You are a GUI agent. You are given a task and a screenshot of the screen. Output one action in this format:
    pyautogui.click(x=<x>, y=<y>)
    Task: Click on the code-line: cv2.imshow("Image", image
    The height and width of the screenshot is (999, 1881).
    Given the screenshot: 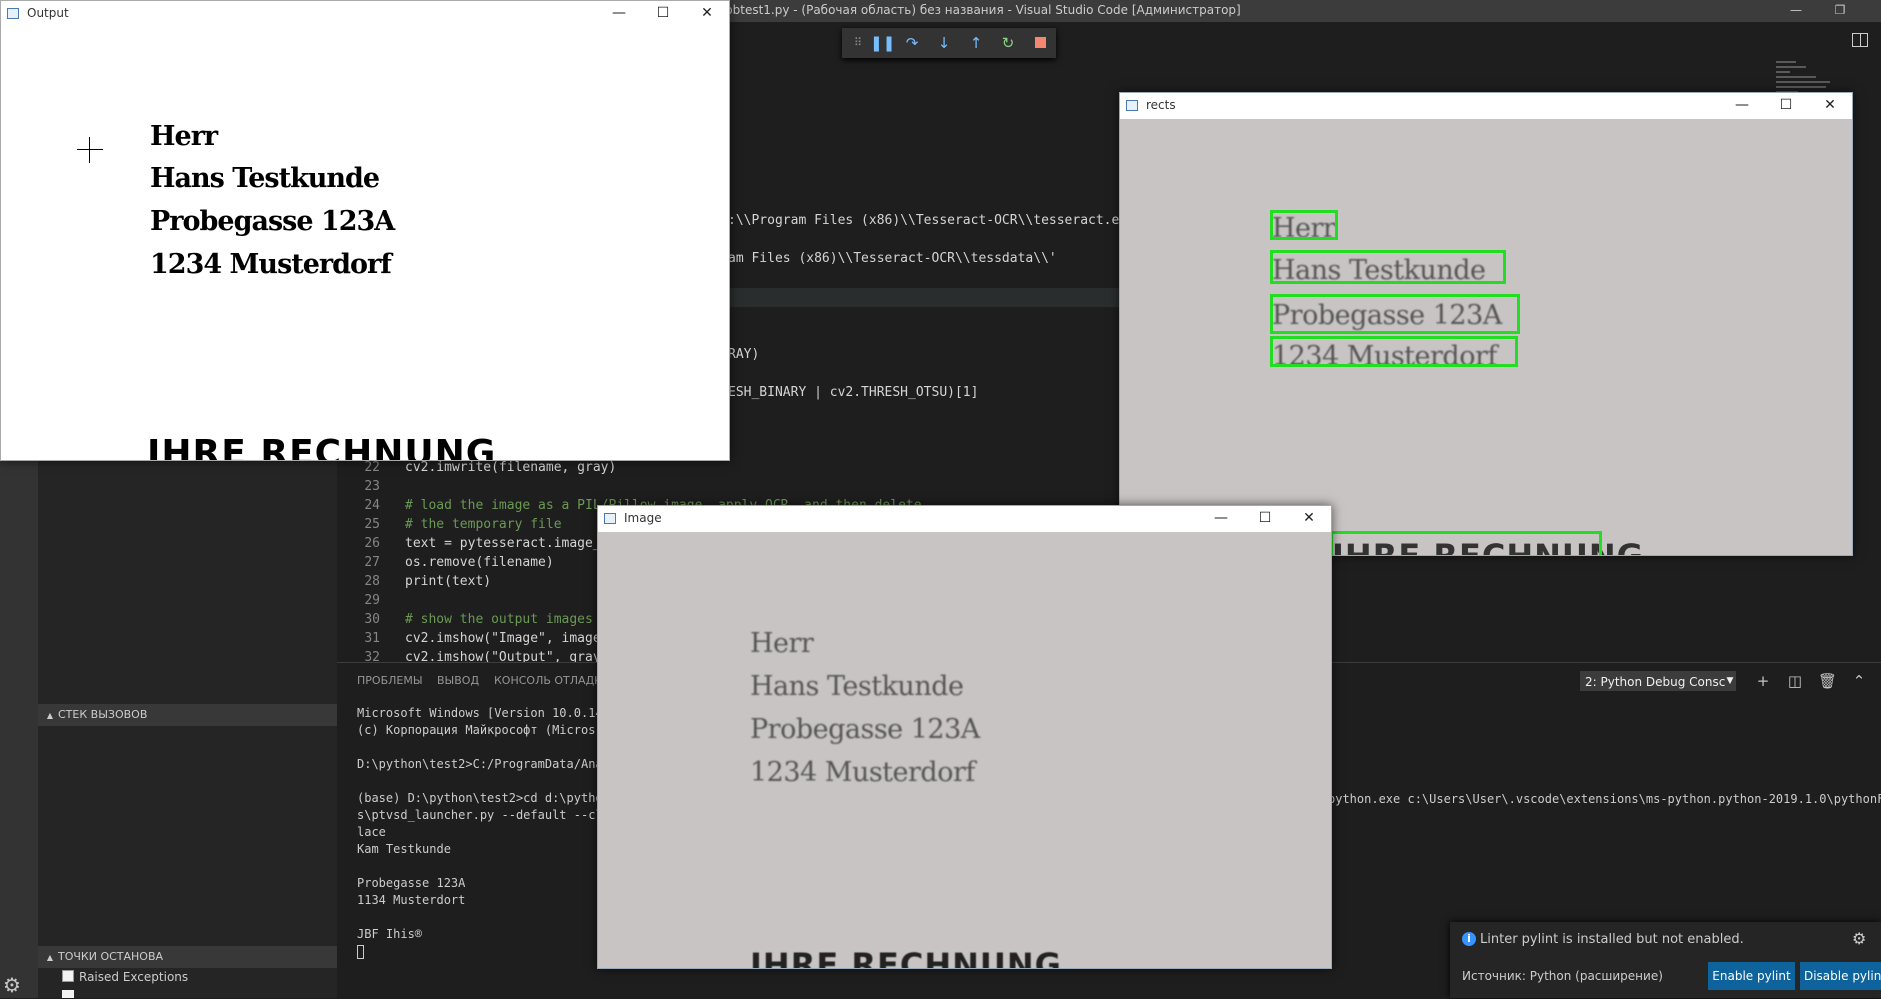 What is the action you would take?
    pyautogui.click(x=503, y=638)
    